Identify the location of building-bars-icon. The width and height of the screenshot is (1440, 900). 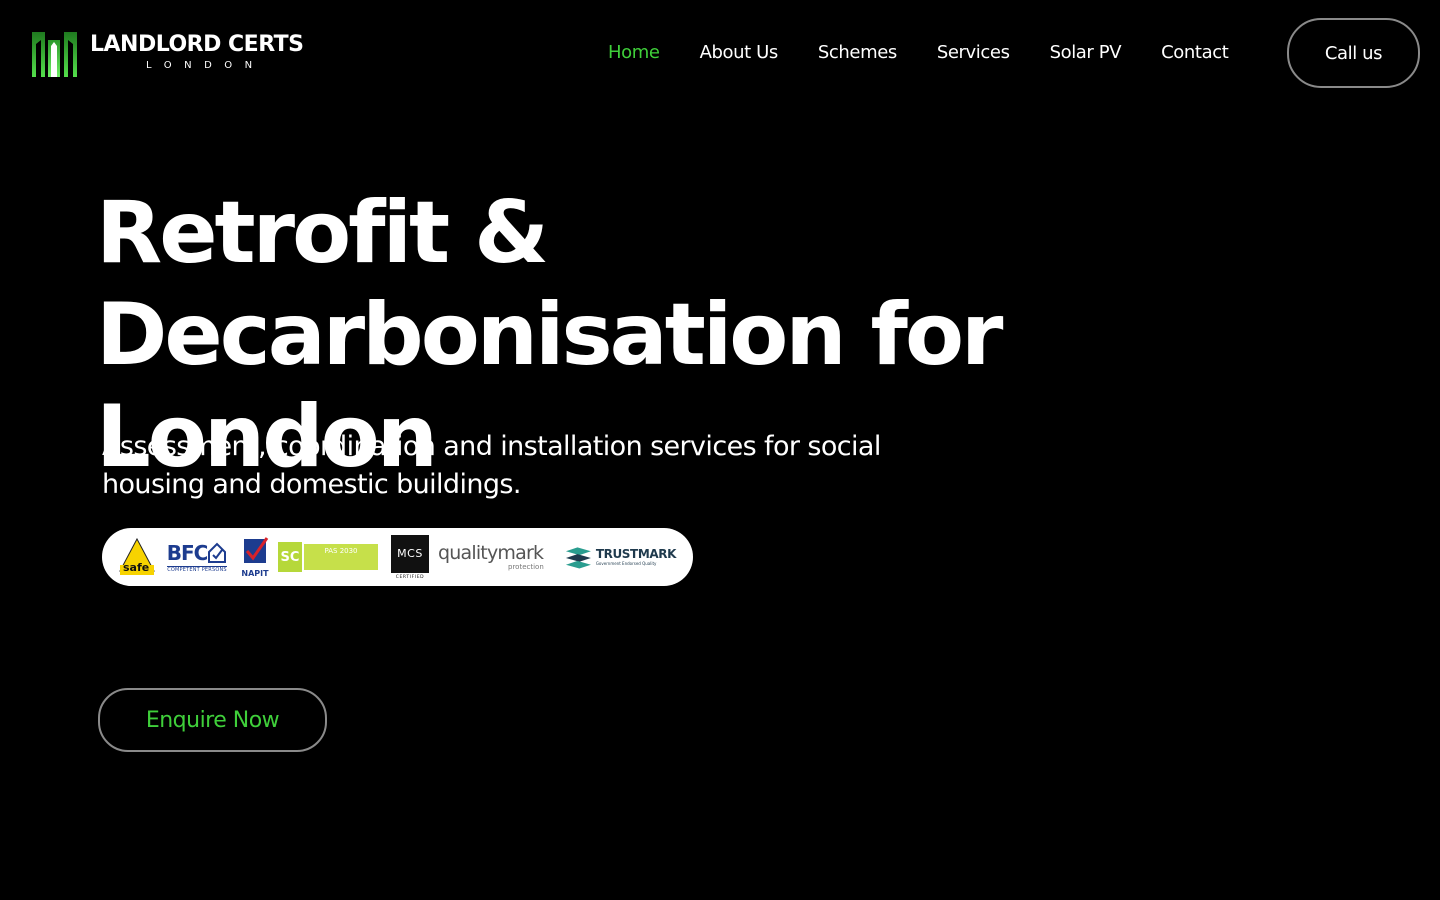
(54, 54).